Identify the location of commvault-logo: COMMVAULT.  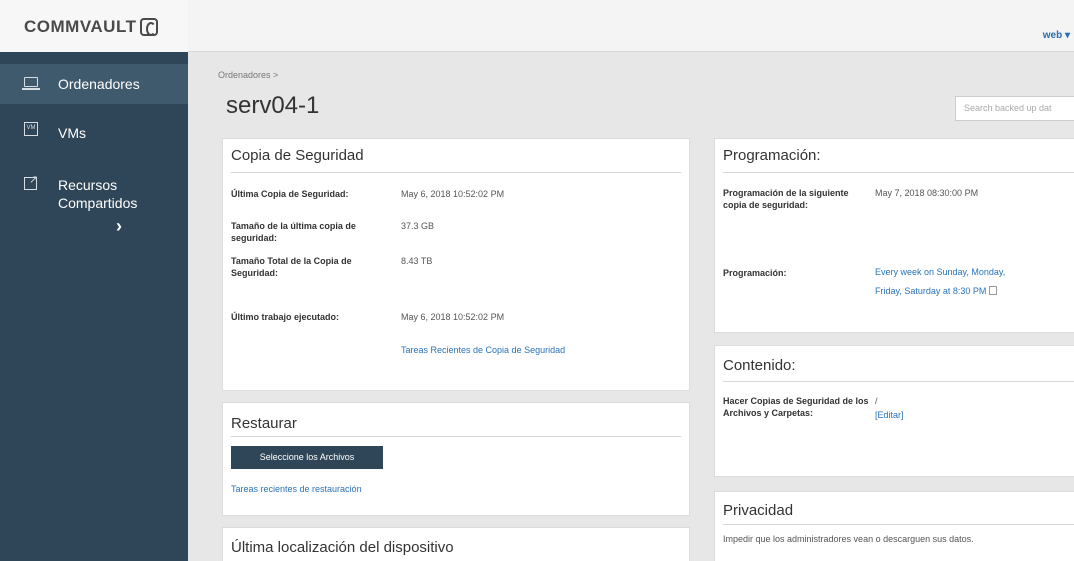
(91, 27).